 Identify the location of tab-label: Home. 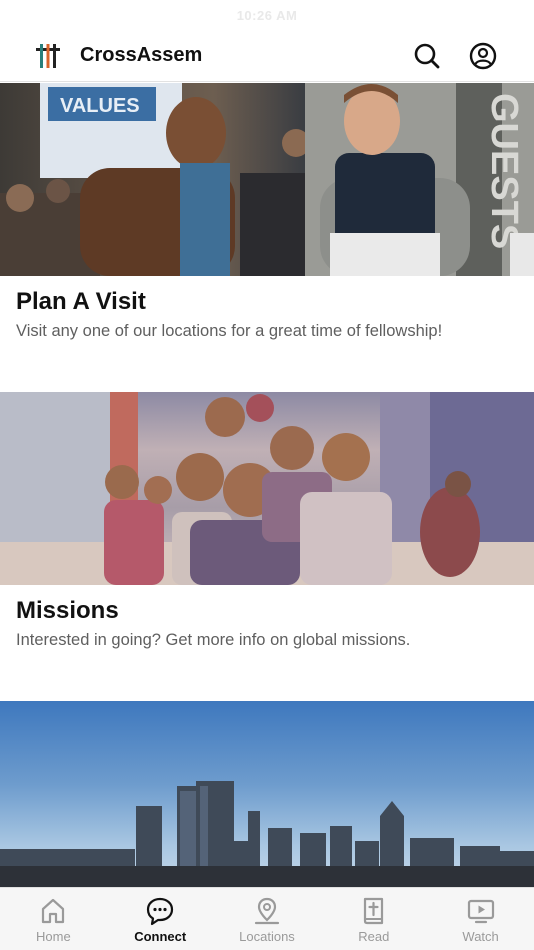
(53, 936).